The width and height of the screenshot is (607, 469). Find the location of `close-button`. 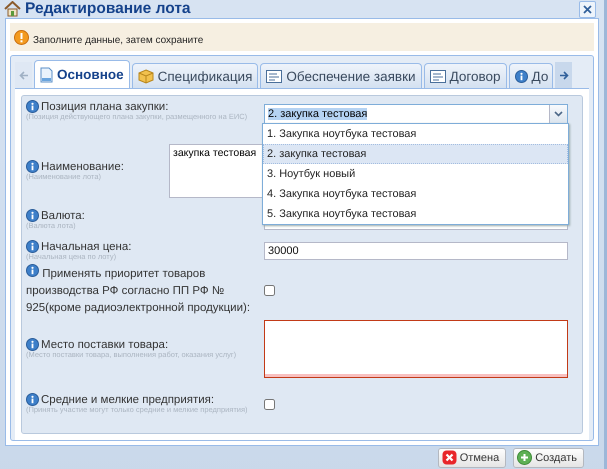

close-button is located at coordinates (587, 9).